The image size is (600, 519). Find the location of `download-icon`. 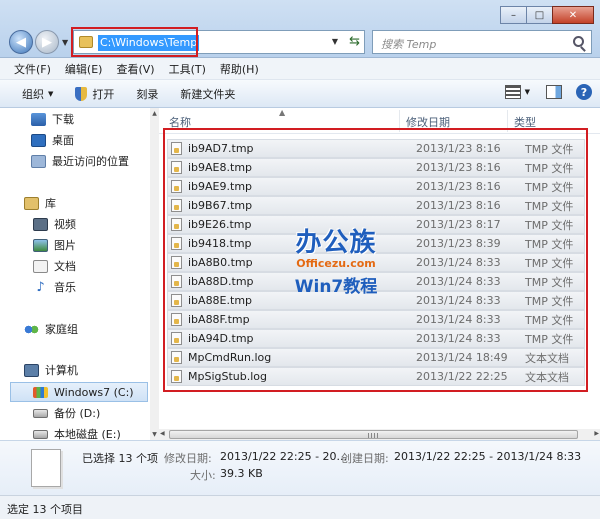

download-icon is located at coordinates (38, 119).